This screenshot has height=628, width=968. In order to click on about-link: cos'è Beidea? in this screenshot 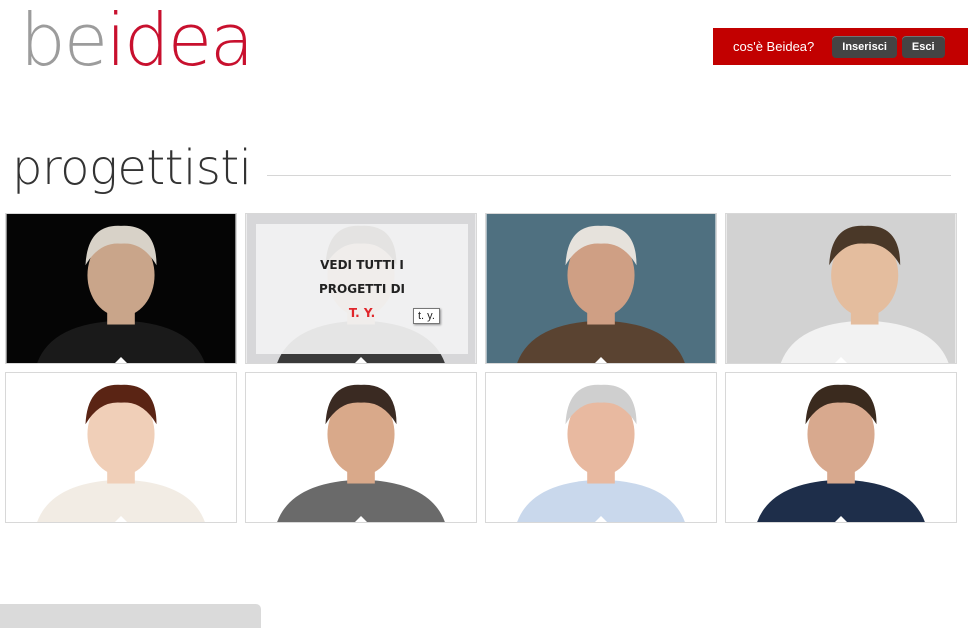, I will do `click(773, 46)`.